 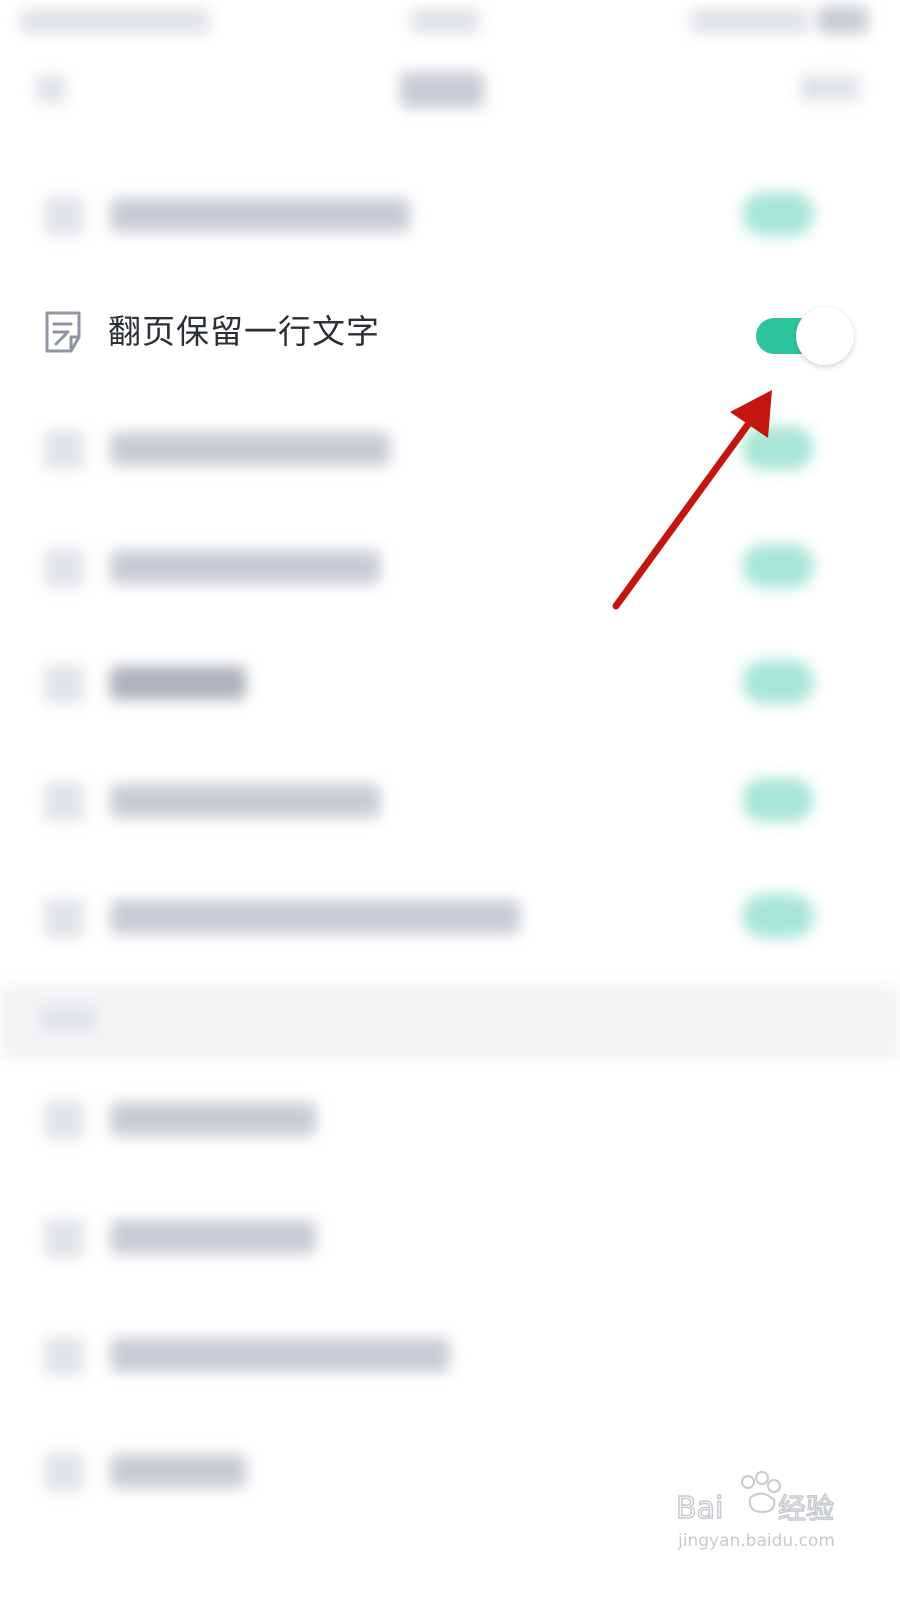 I want to click on setting-label: 翻页保留一行文字, so click(x=244, y=331).